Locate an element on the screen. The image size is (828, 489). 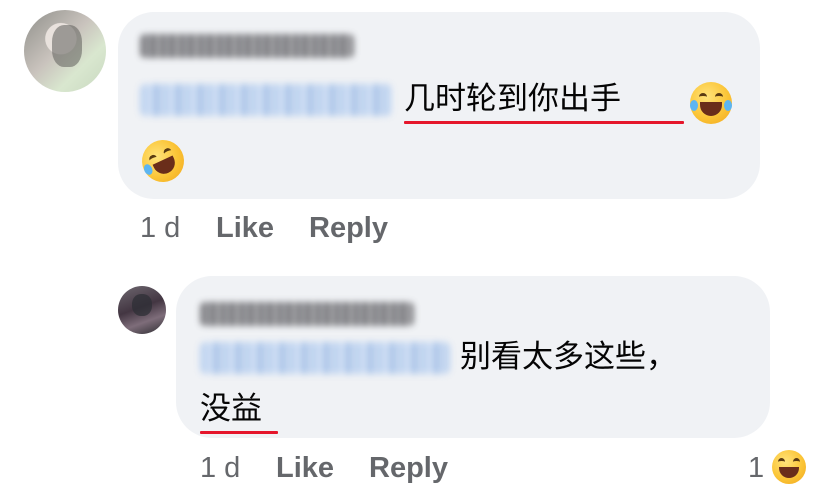
reaction-count: 1 is located at coordinates (756, 468).